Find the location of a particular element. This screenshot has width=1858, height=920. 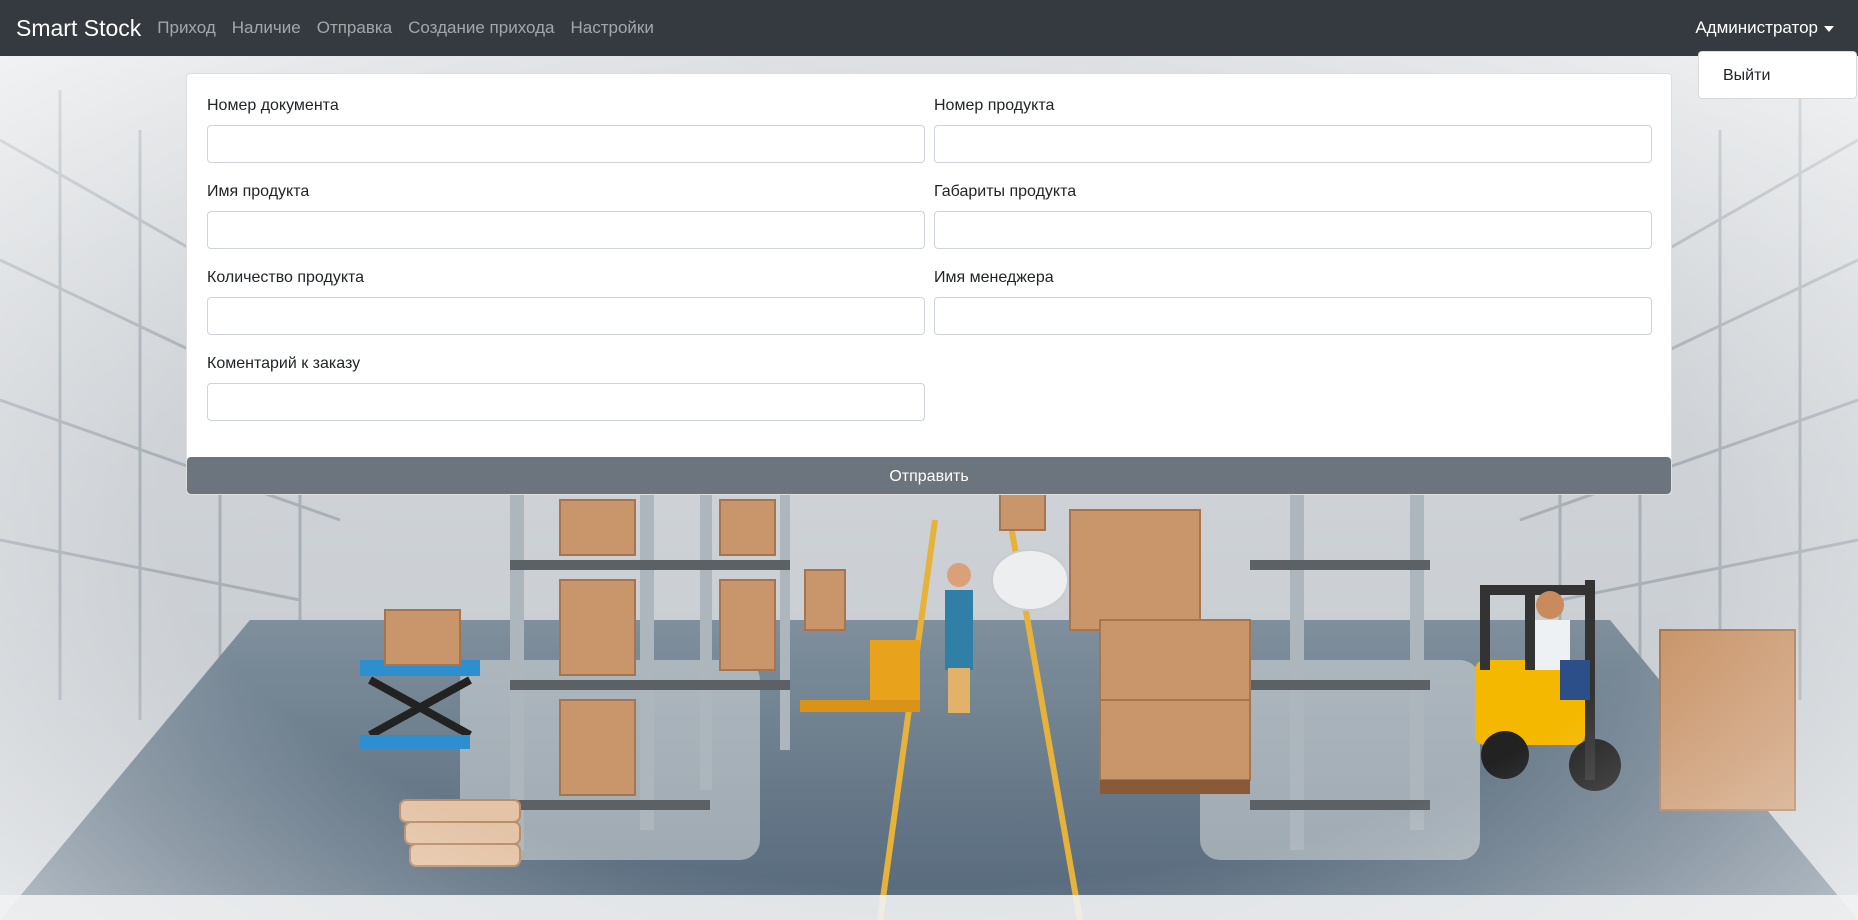

product-dimensions-field-group: Габариты продукта is located at coordinates (1293, 214).